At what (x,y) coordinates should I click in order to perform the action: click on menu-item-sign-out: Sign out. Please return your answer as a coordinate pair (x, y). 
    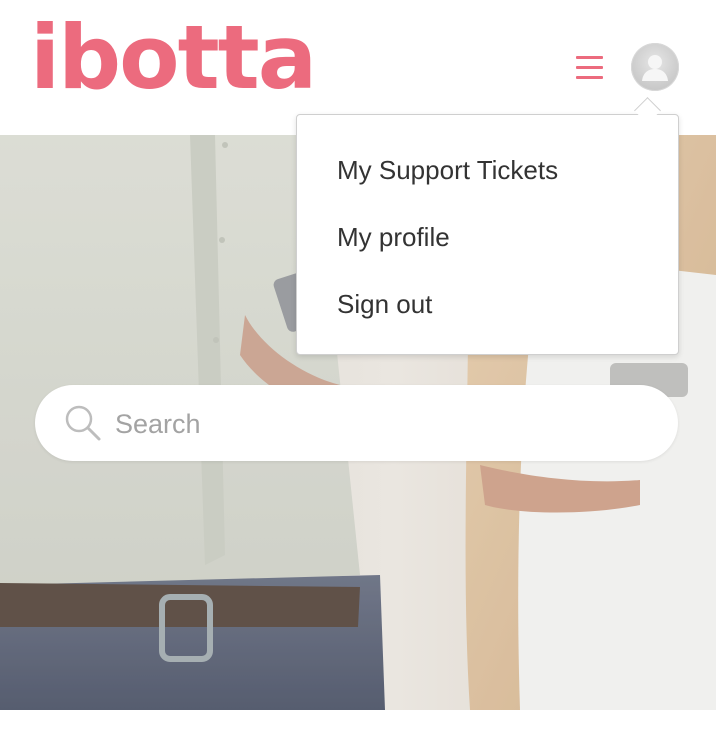
    Looking at the image, I should click on (384, 304).